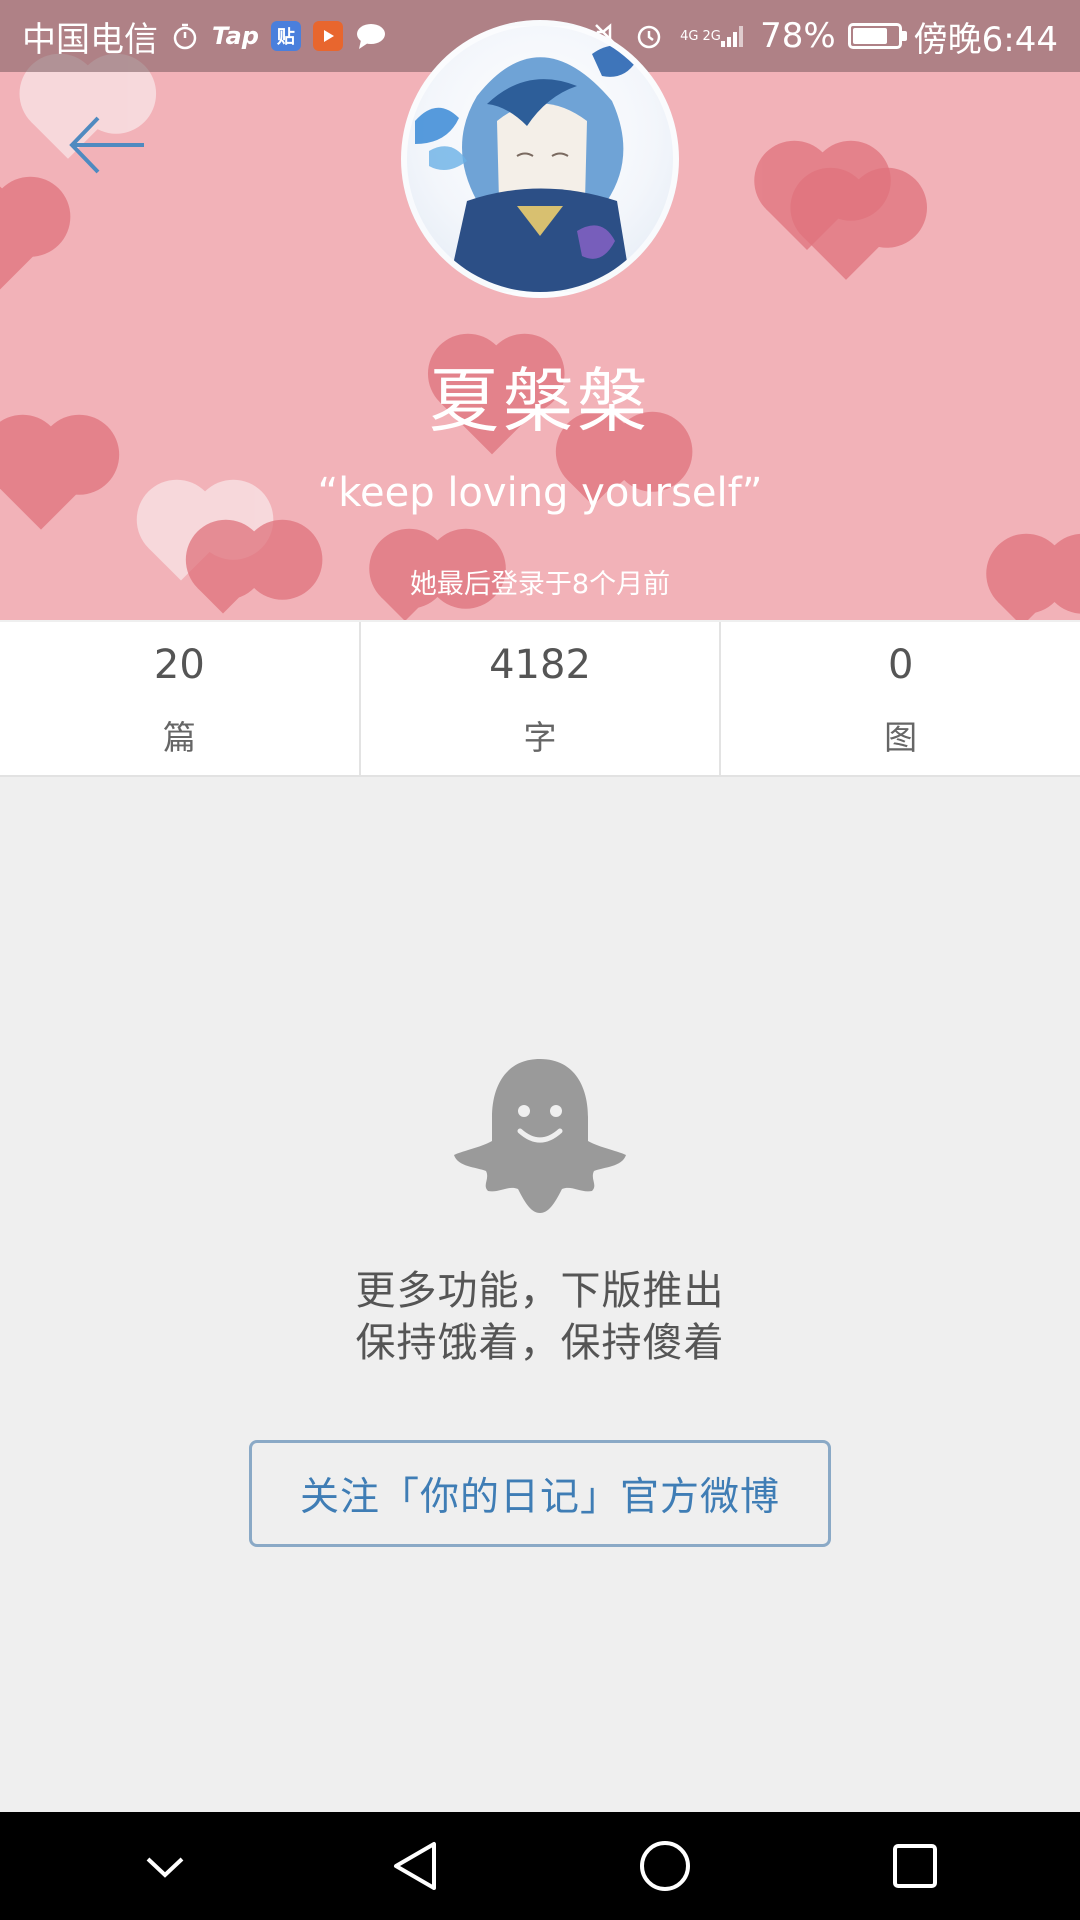 This screenshot has width=1080, height=1920. I want to click on stat-value: 20, so click(179, 664).